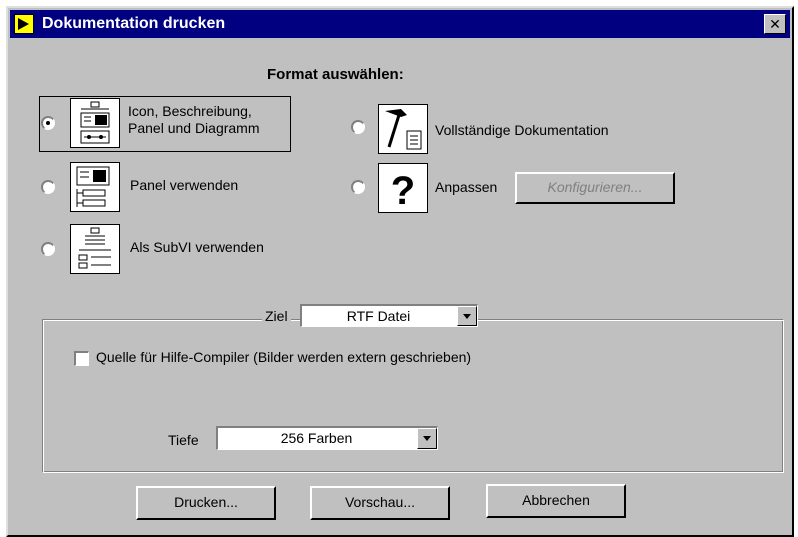 The width and height of the screenshot is (798, 537). What do you see at coordinates (358, 127) in the screenshot?
I see `radio-complete-documentation` at bounding box center [358, 127].